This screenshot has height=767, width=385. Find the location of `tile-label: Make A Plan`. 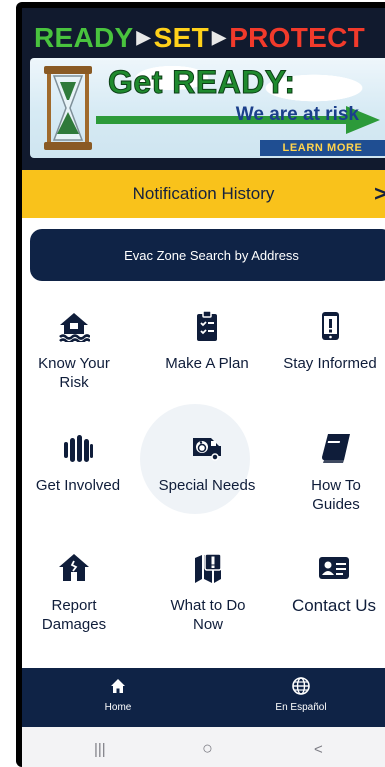

tile-label: Make A Plan is located at coordinates (207, 363).